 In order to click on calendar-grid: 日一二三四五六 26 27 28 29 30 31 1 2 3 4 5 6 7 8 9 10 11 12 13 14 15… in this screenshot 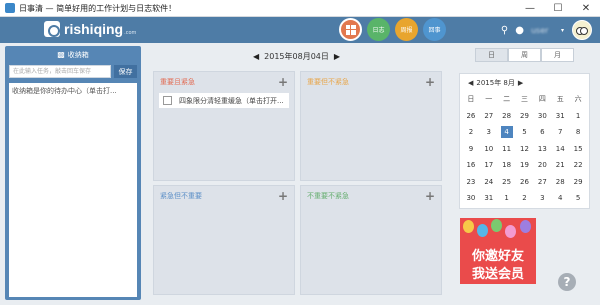, I will do `click(524, 149)`.